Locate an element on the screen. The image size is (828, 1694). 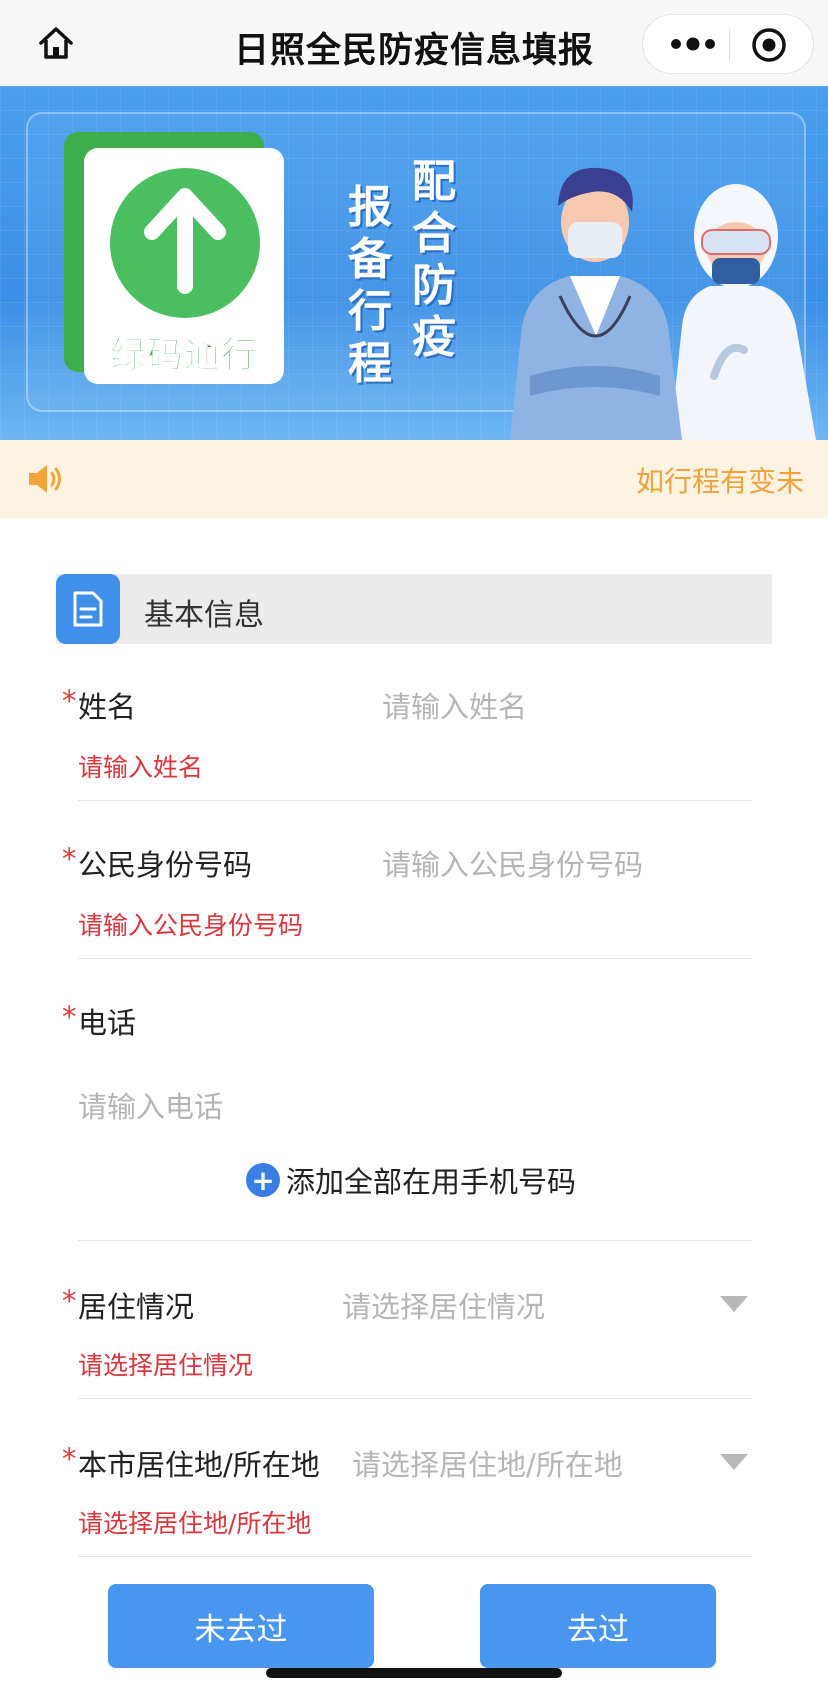
id-number-label: 公民身份号码 is located at coordinates (165, 865).